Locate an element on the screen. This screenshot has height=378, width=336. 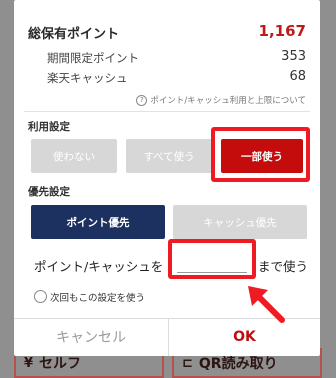
usage-setting-title: 利用設定 is located at coordinates (49, 127).